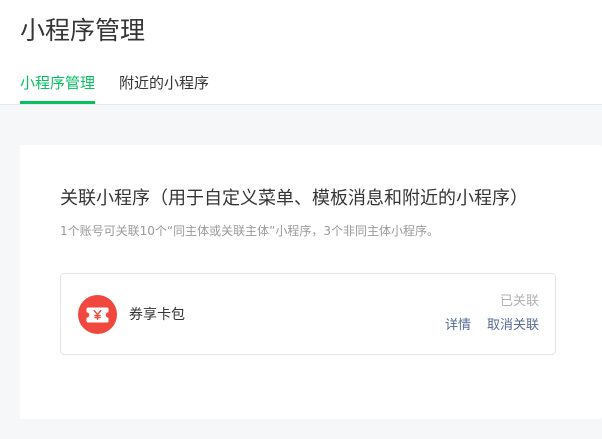  What do you see at coordinates (458, 326) in the screenshot?
I see `details-link: 详情` at bounding box center [458, 326].